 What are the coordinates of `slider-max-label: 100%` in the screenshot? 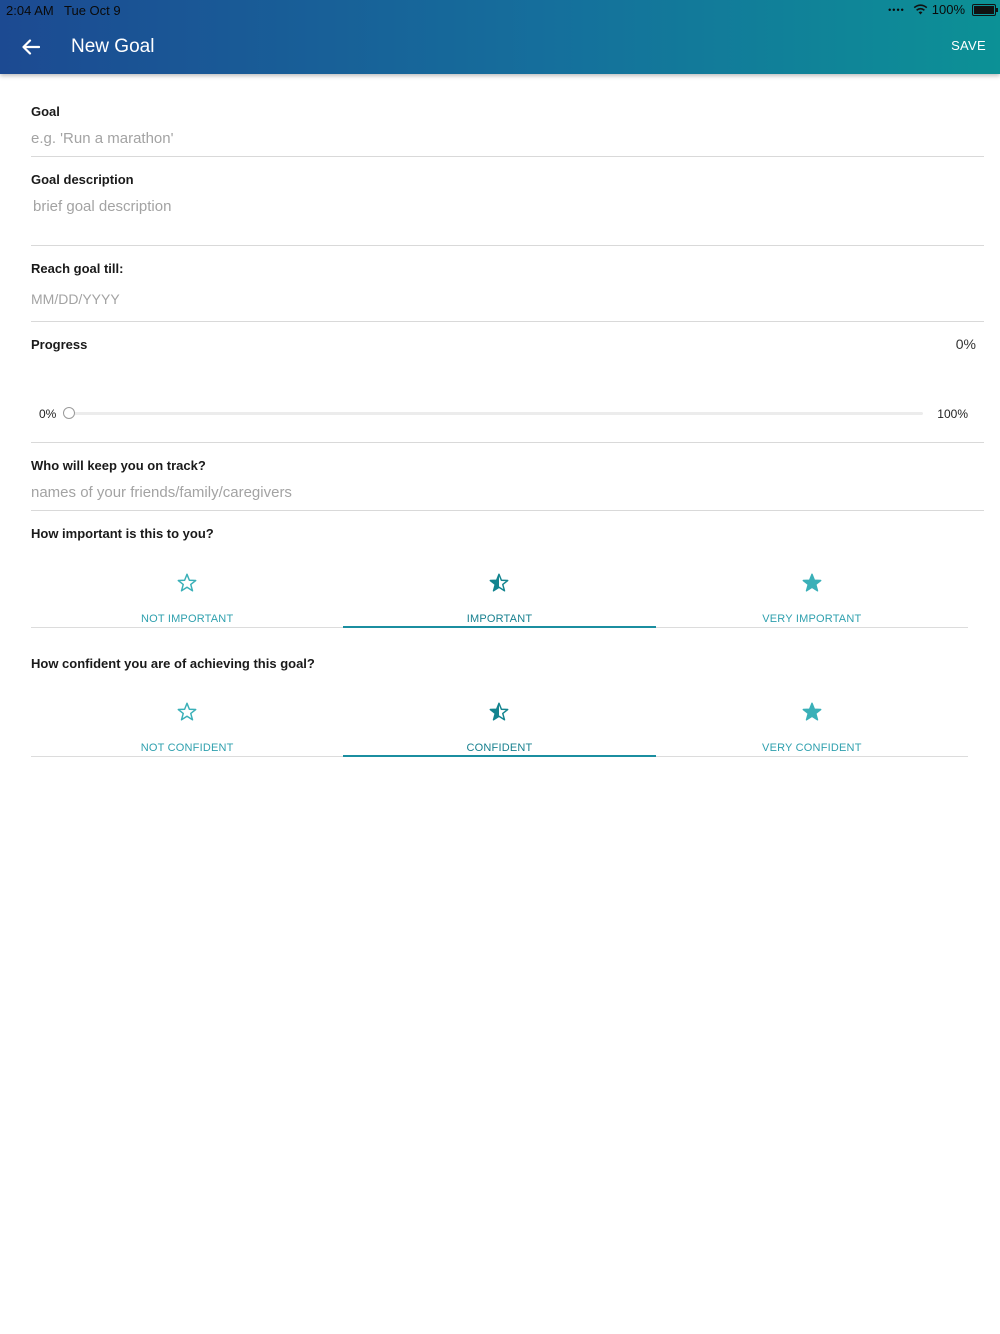 It's located at (952, 414).